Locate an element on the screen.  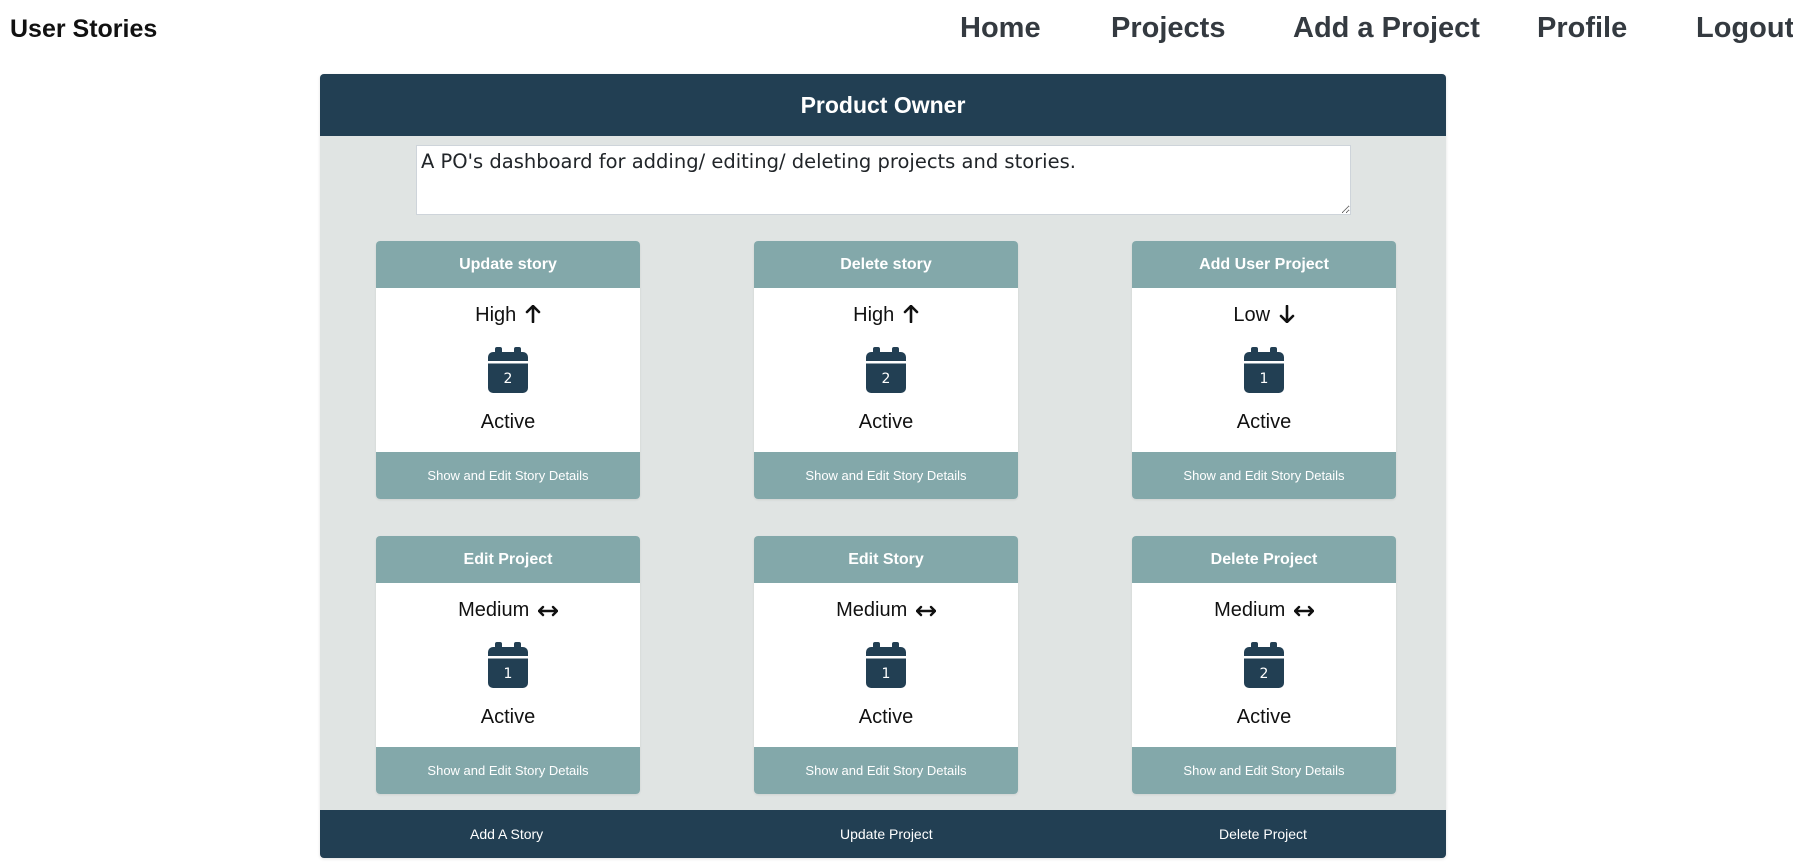
story-card-title: Update story is located at coordinates (508, 264).